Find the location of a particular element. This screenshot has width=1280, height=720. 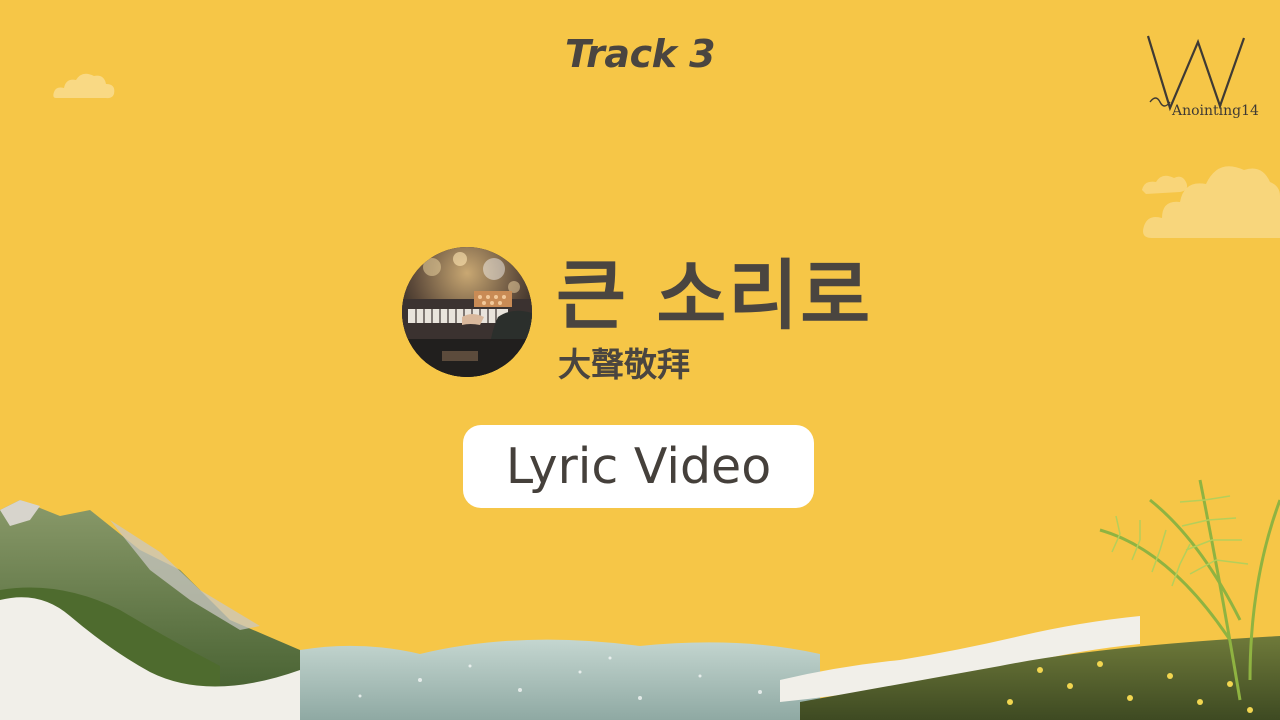

keyboard-player-photo is located at coordinates (467, 312).